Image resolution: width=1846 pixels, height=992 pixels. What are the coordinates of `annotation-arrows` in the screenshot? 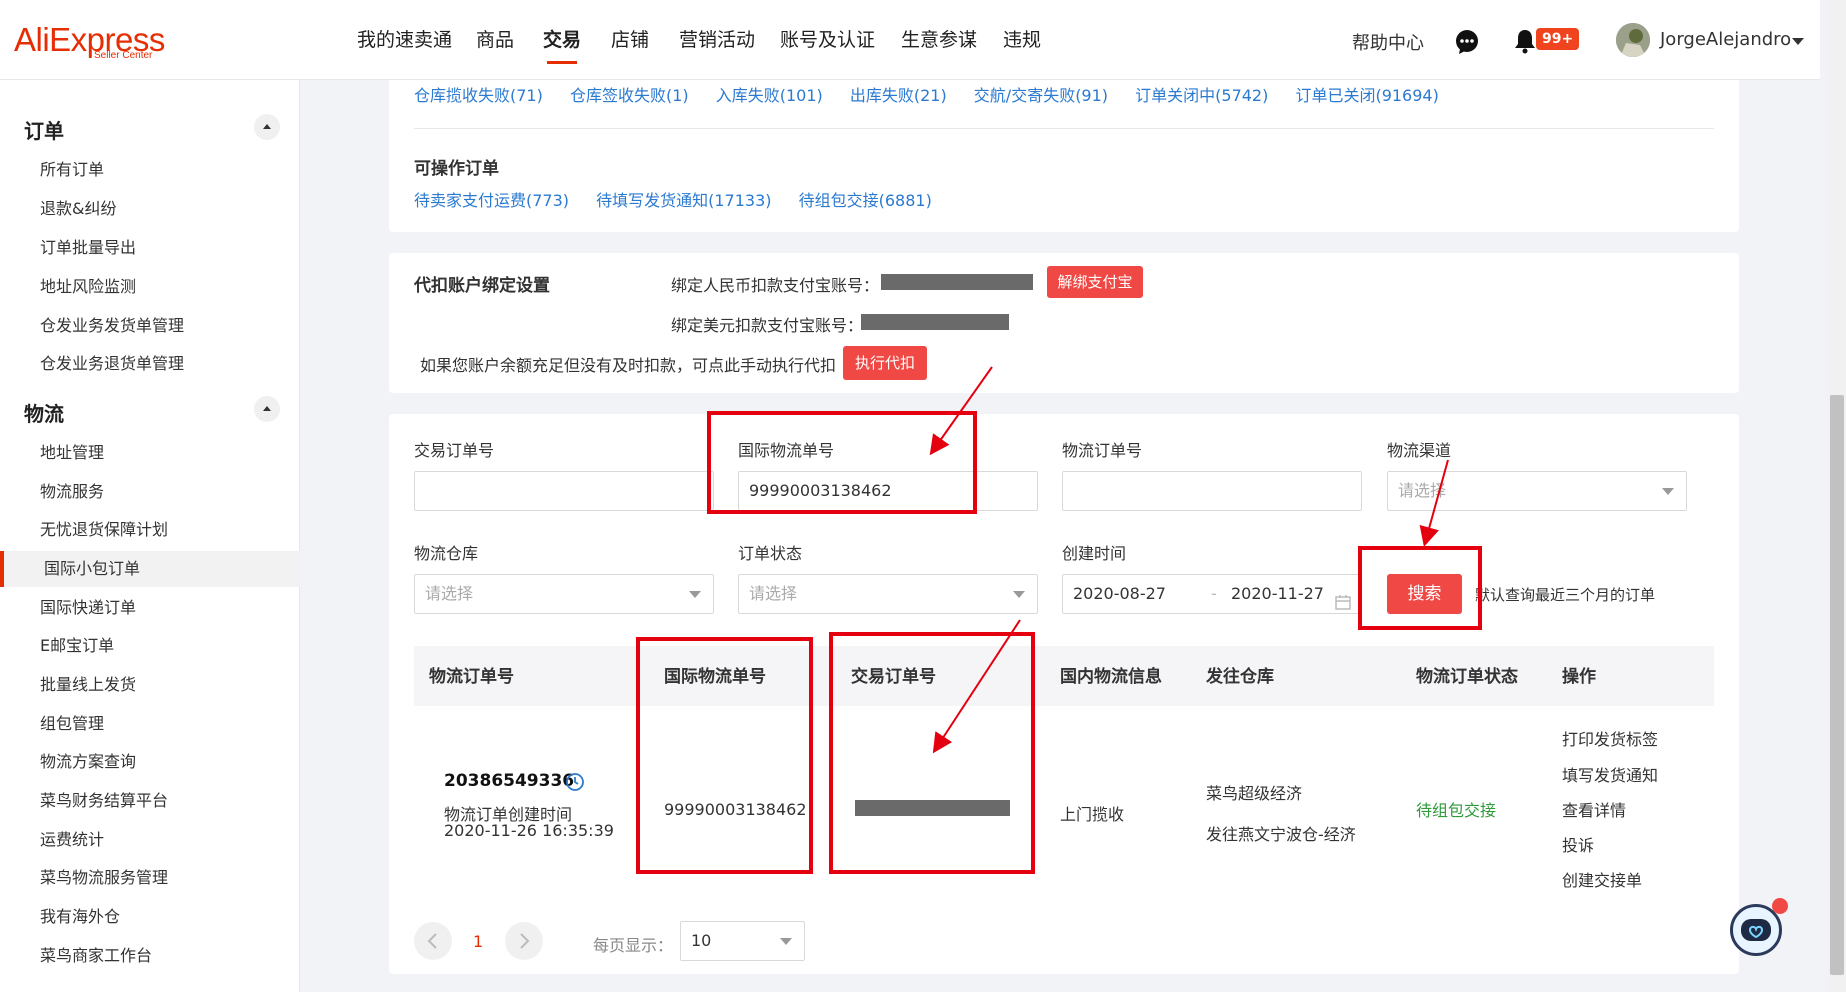 It's located at (1189, 560).